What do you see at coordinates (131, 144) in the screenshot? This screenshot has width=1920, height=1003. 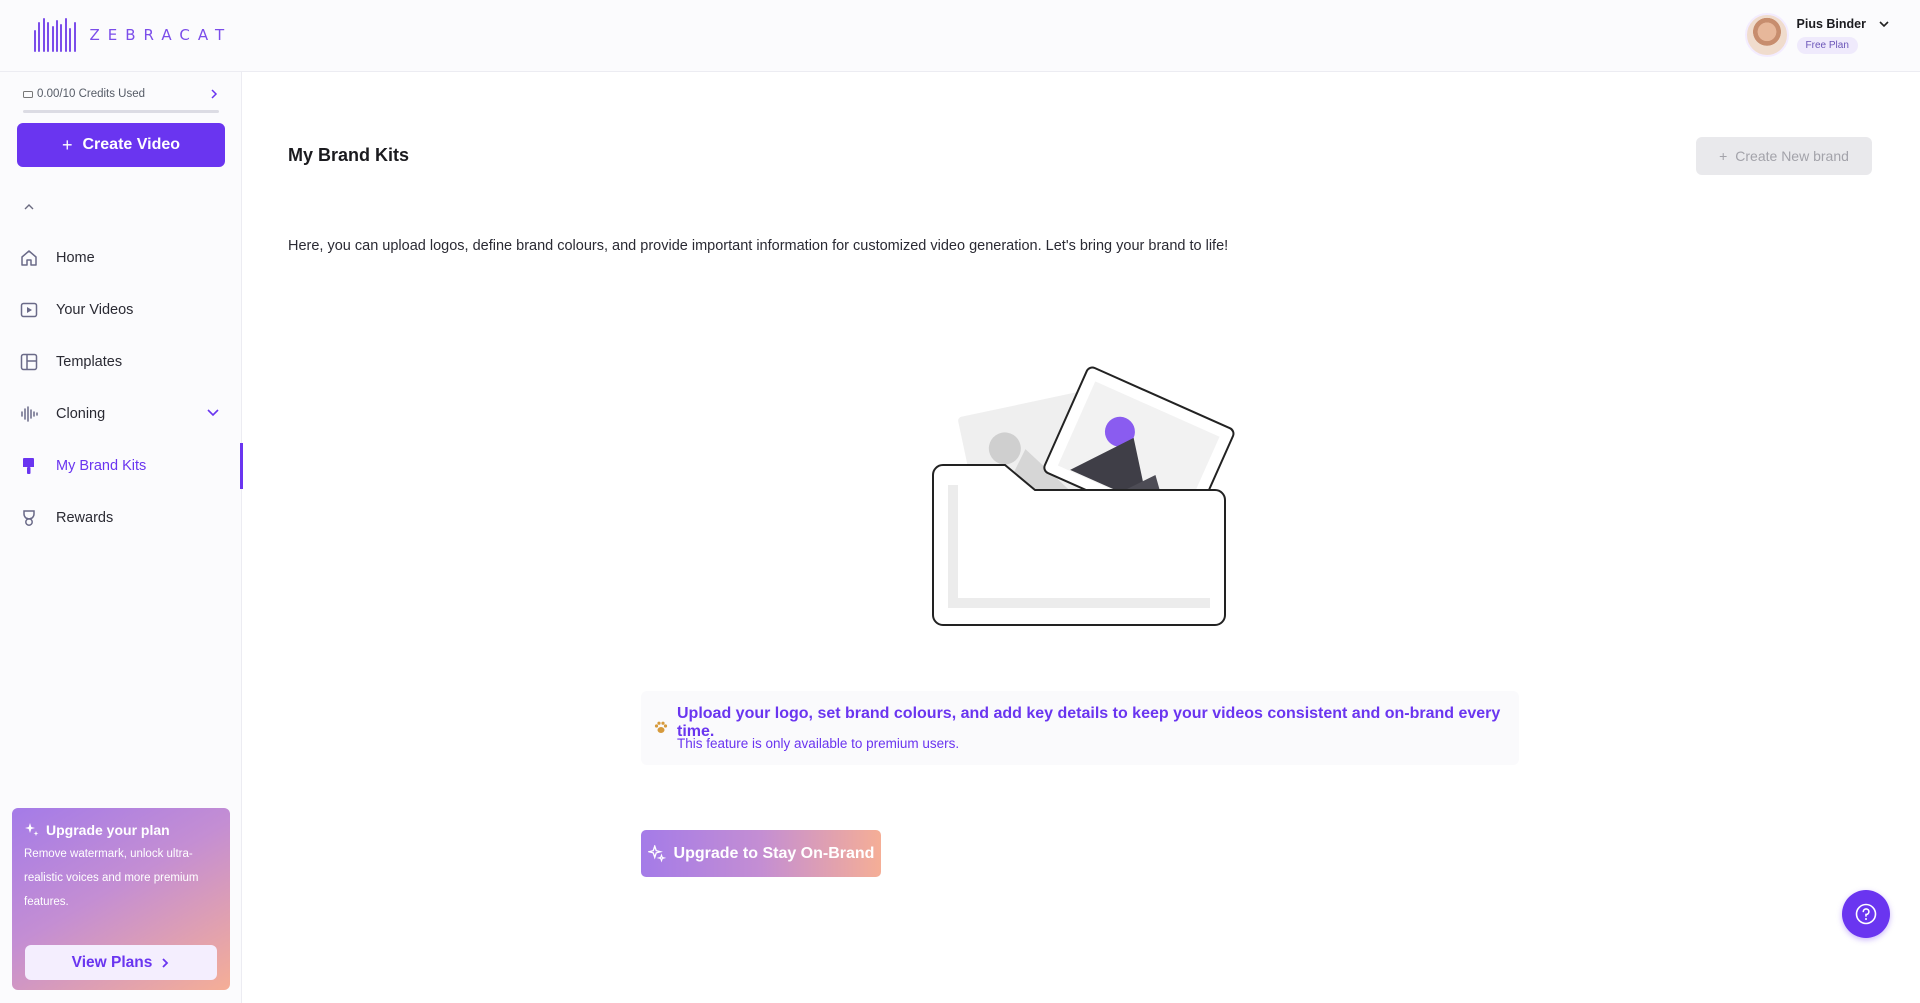 I see `create-video-label: Create Video` at bounding box center [131, 144].